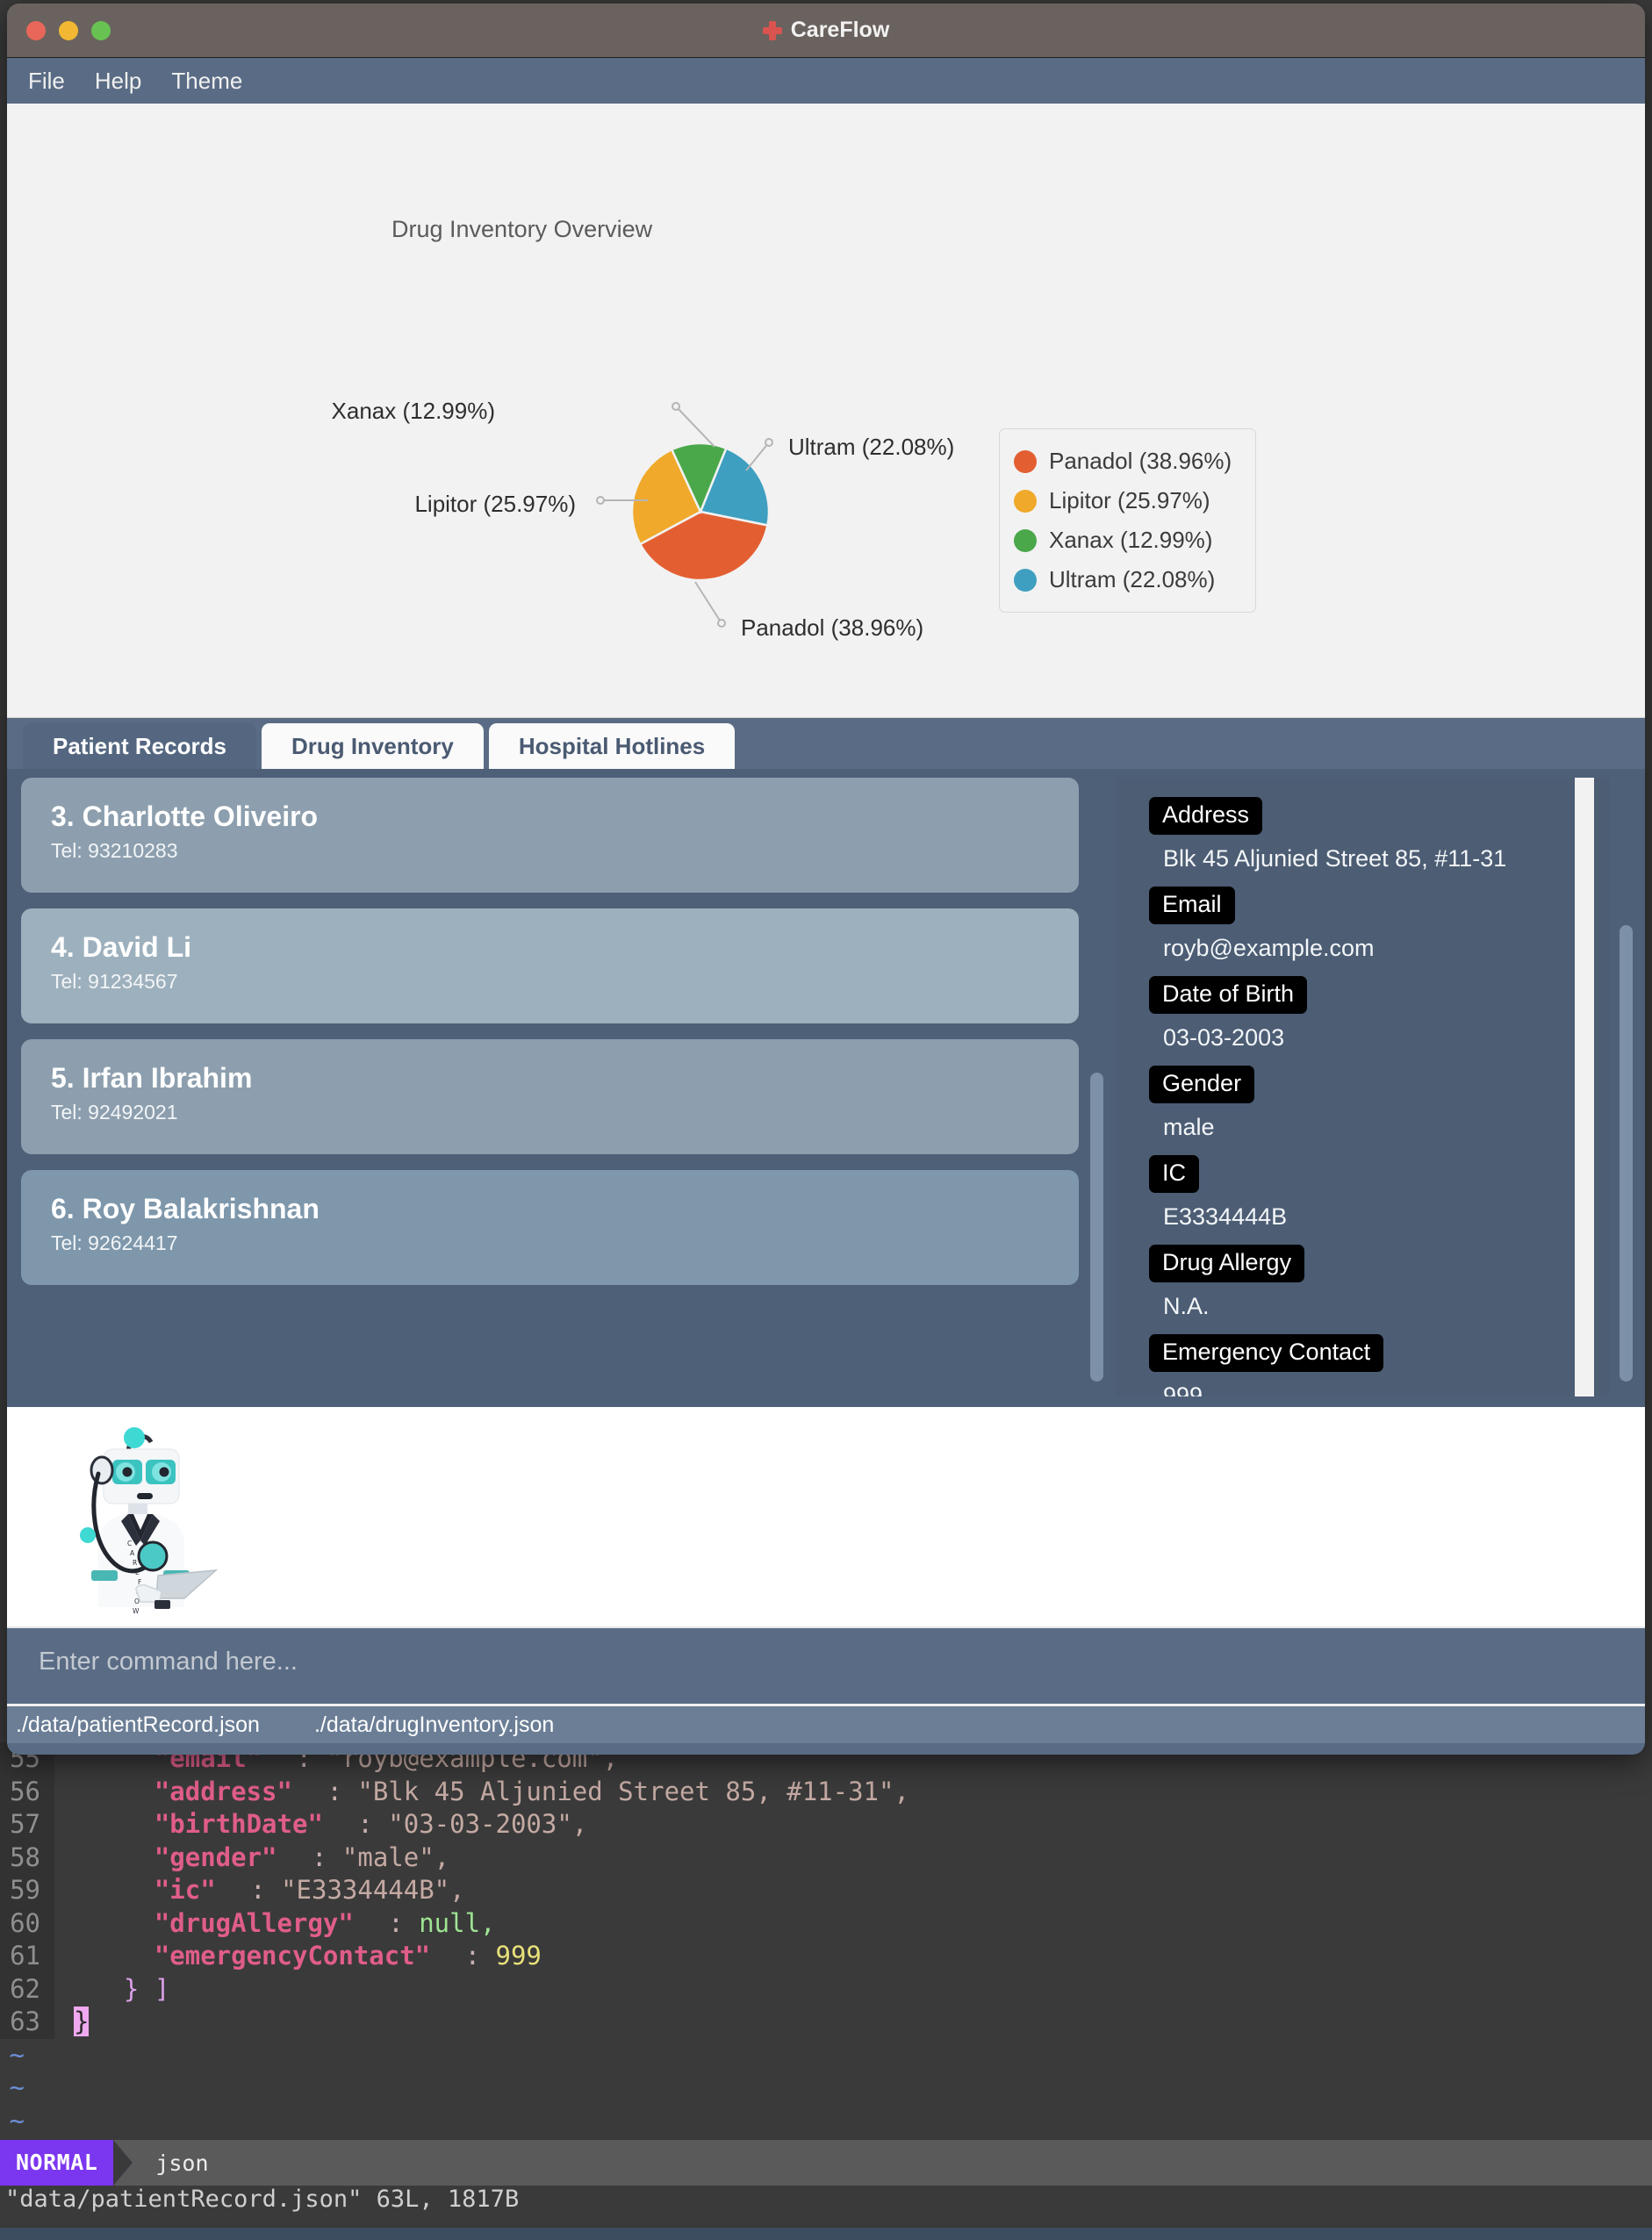 The width and height of the screenshot is (1652, 2240). I want to click on patient-name: 6. Roy Balakrishnan, so click(186, 1208).